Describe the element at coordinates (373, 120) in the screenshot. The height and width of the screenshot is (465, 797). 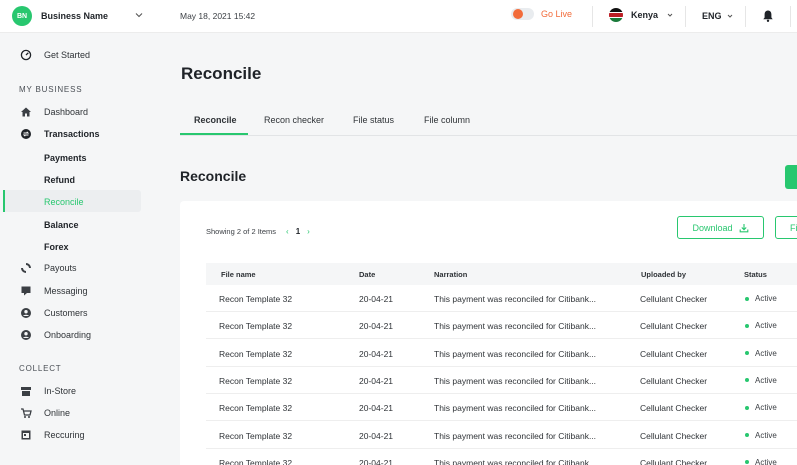
I see `tab-file-status: File status` at that location.